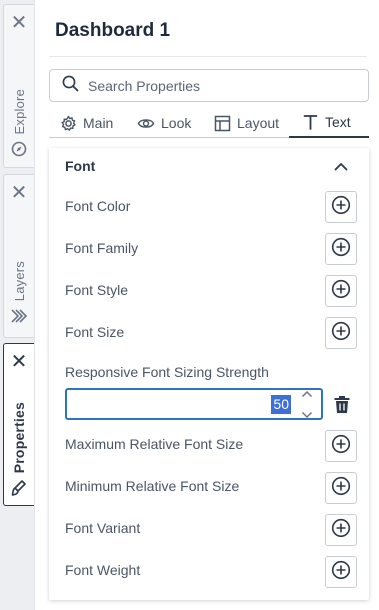 This screenshot has width=379, height=610. I want to click on tab-main: Main, so click(86, 123).